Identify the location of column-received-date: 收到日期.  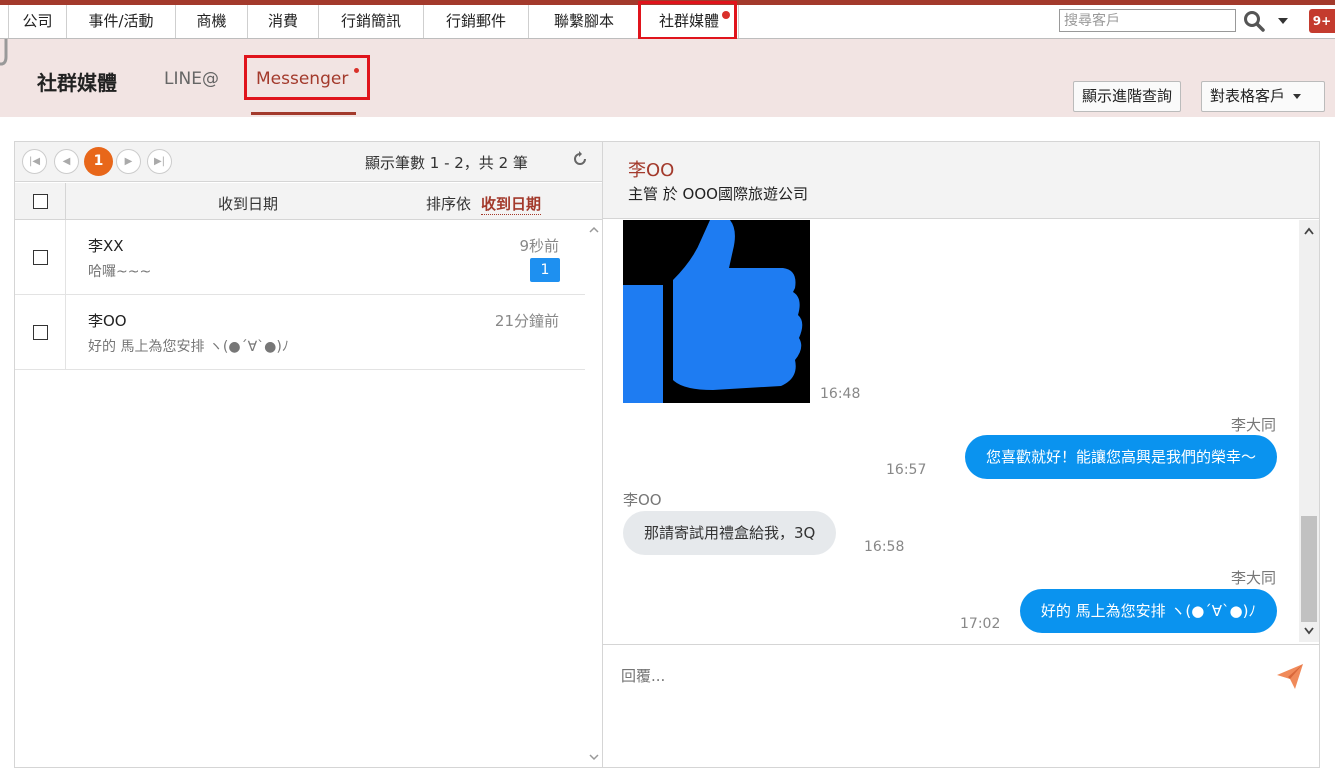
(248, 203).